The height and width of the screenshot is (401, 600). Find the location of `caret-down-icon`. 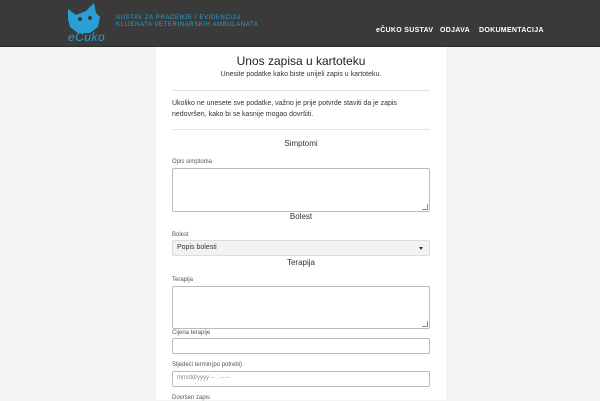

caret-down-icon is located at coordinates (421, 248).